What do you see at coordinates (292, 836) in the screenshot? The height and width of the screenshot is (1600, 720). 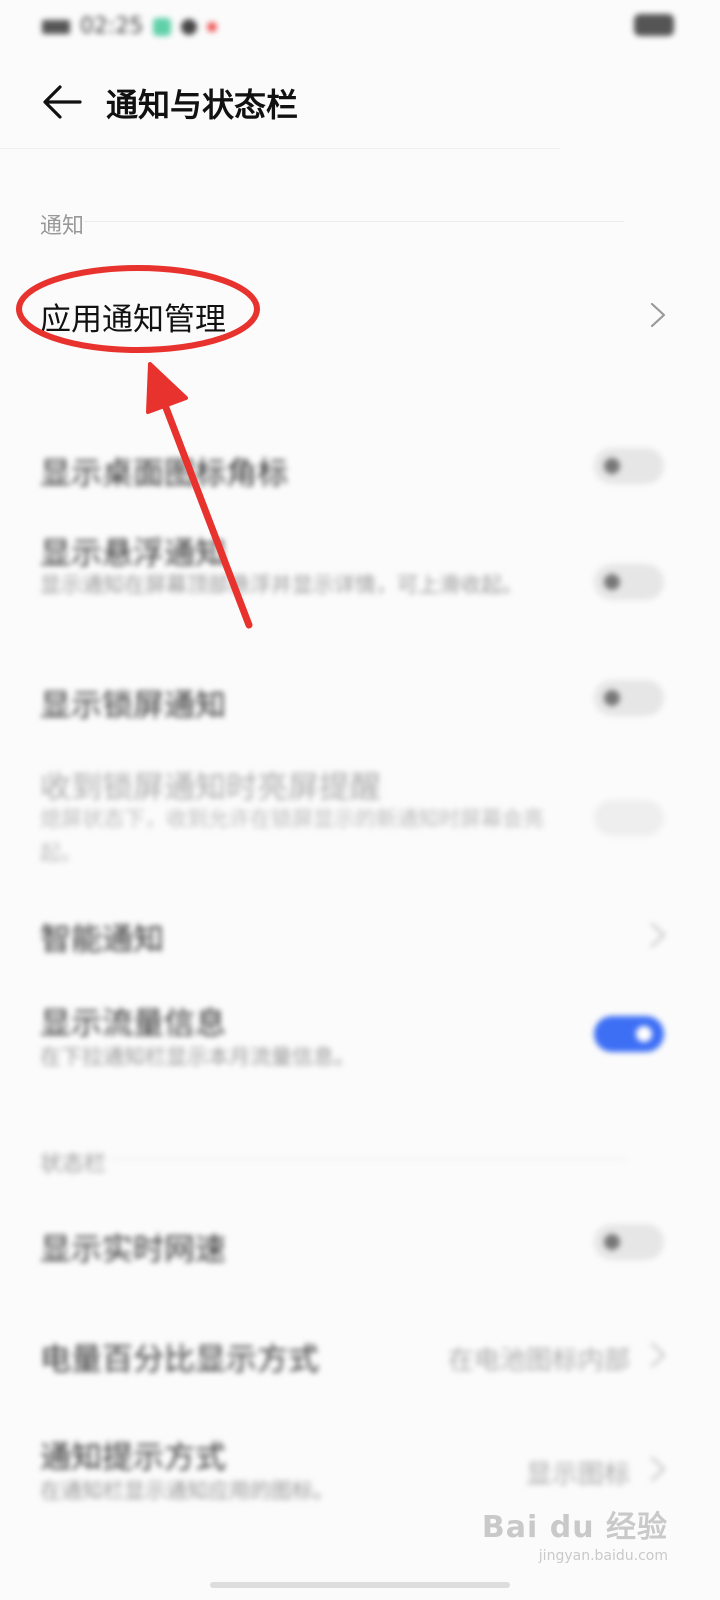 I see `wake-screen-subtitle: 熄屏状态下，收到允许在锁屏显示的新通知时屏幕会亮起。` at bounding box center [292, 836].